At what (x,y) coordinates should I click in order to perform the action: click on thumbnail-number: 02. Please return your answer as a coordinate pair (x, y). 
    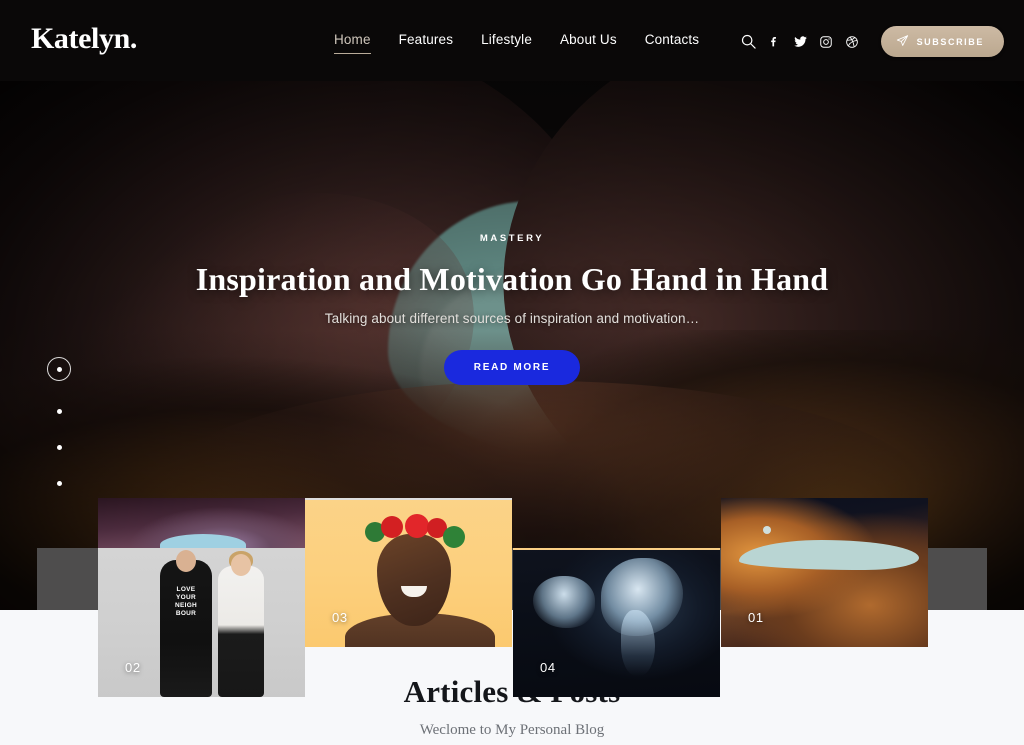
    Looking at the image, I should click on (133, 667).